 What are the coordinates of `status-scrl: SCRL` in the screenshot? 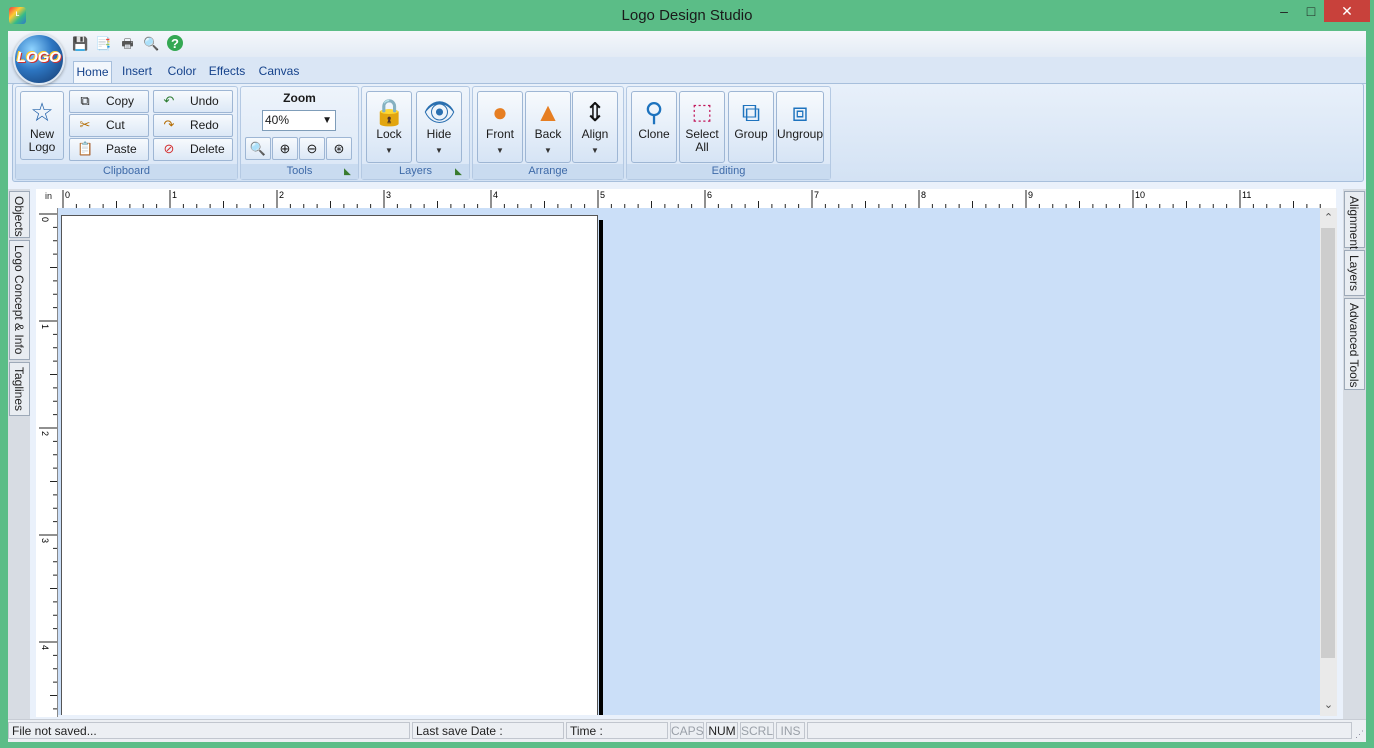 It's located at (757, 730).